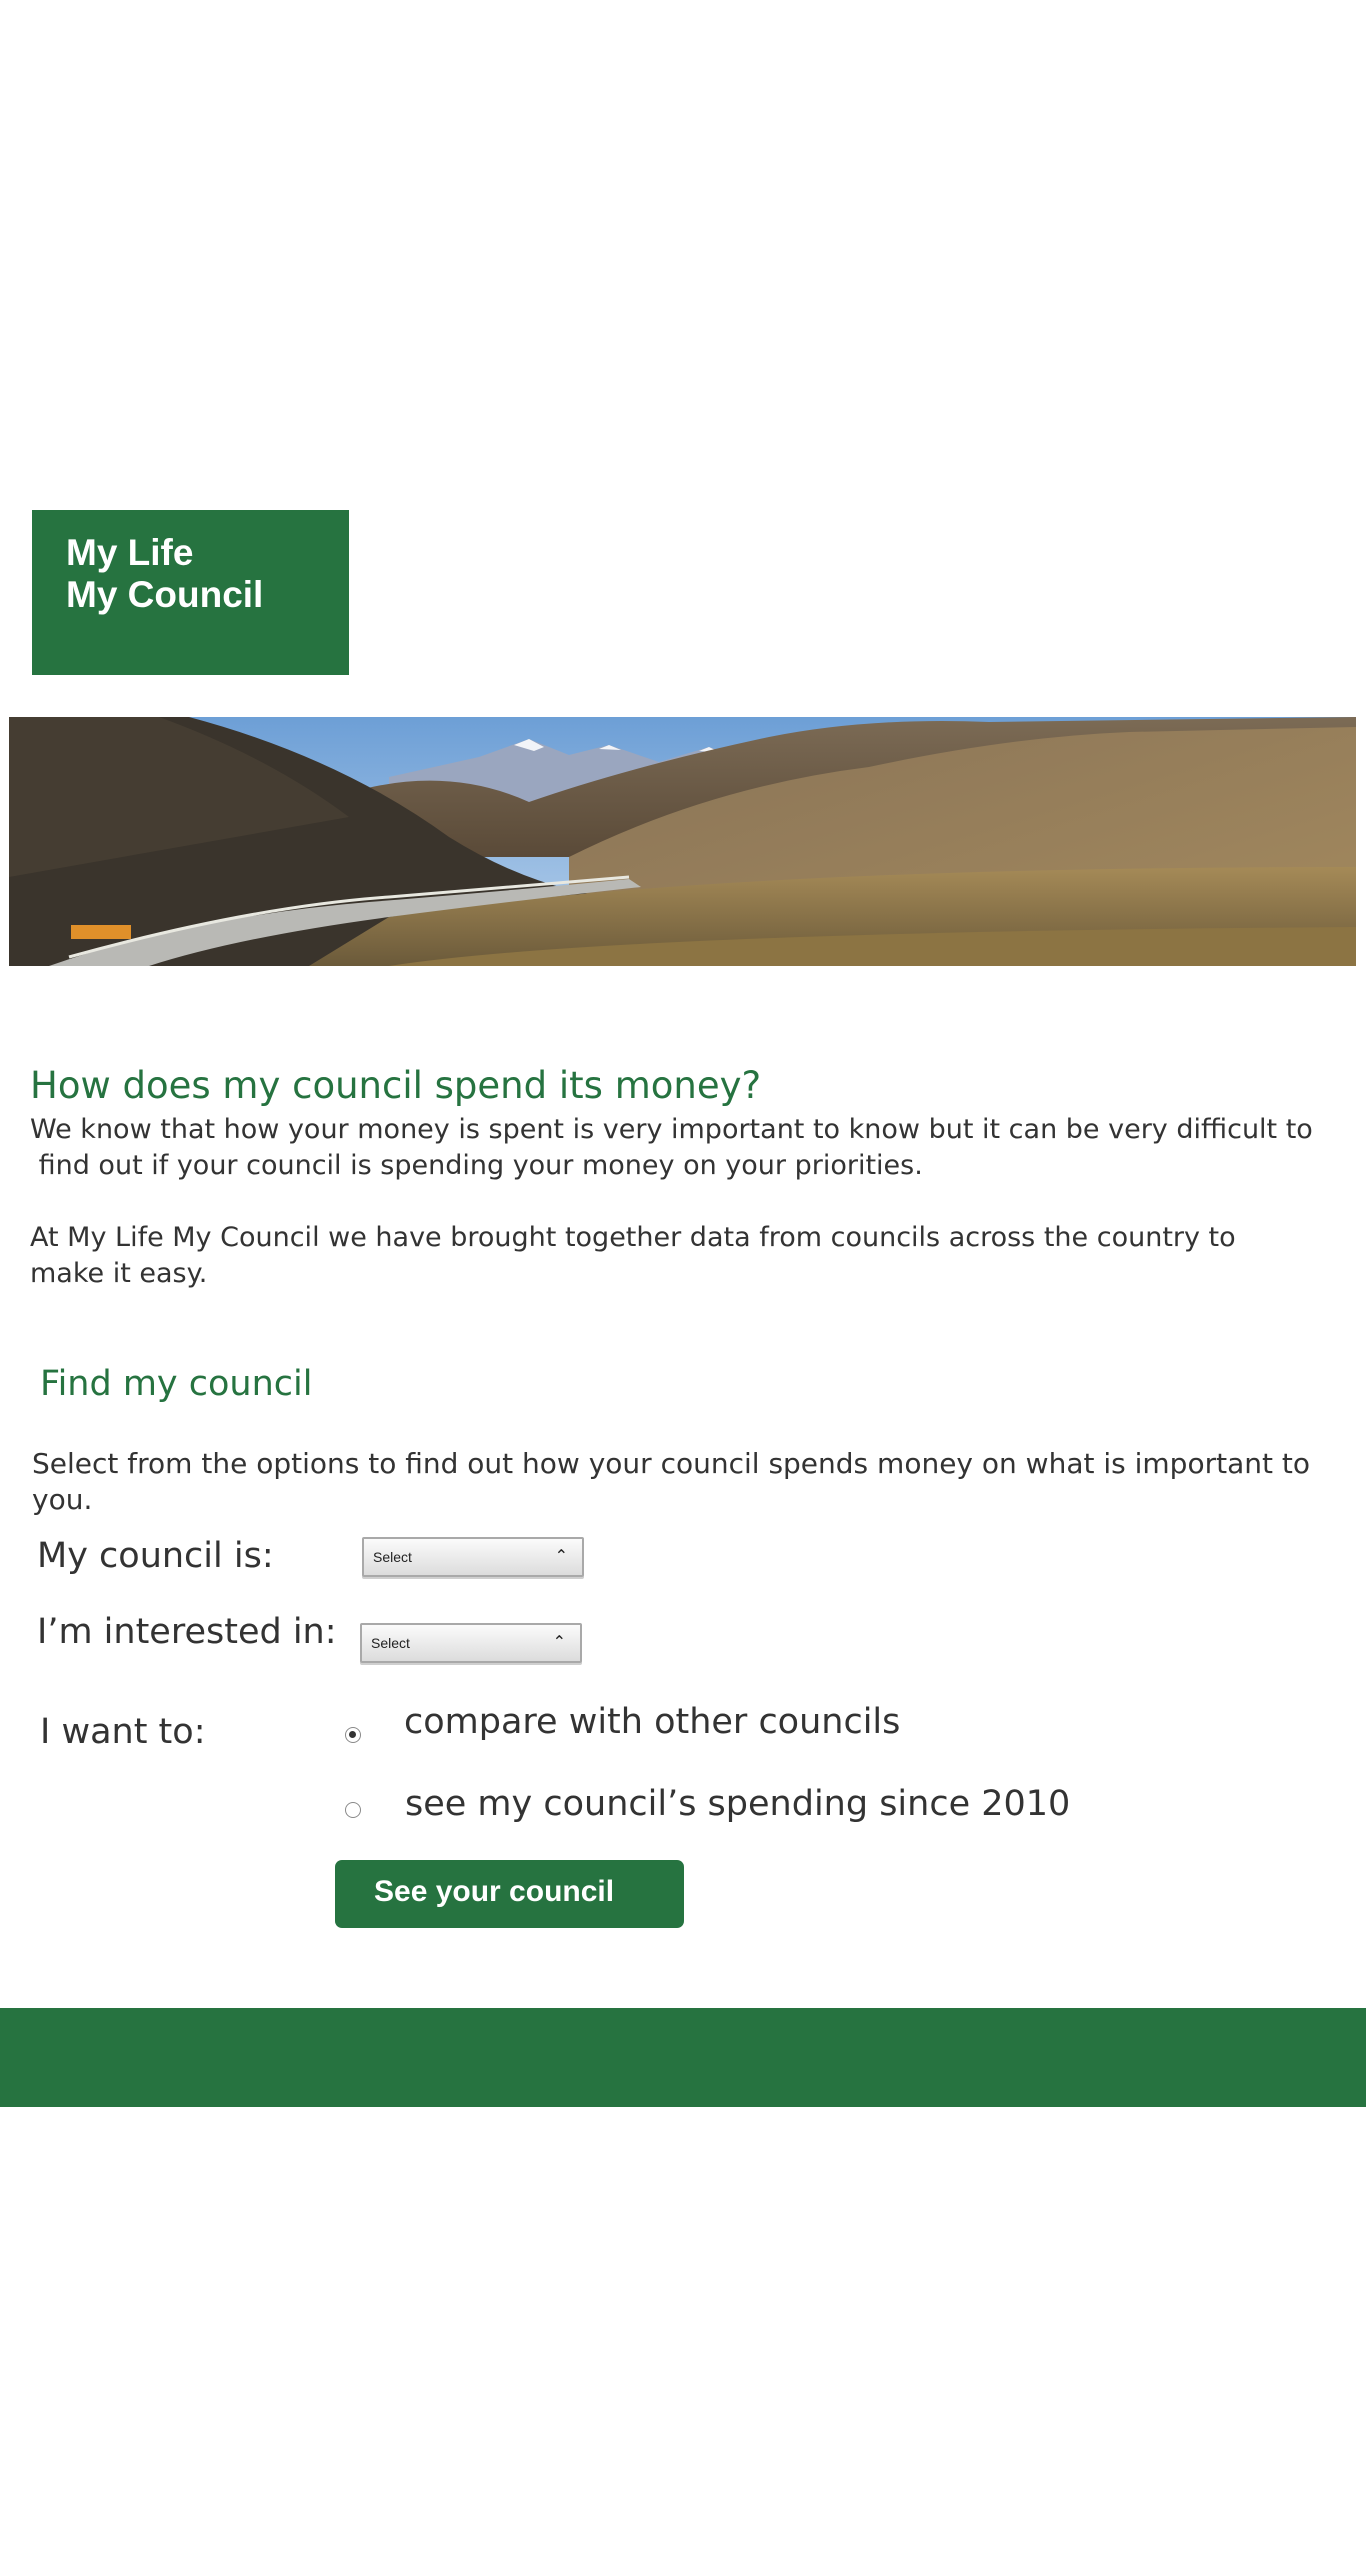 This screenshot has height=2560, width=1366. I want to click on logo-line-1: My Life, so click(130, 552).